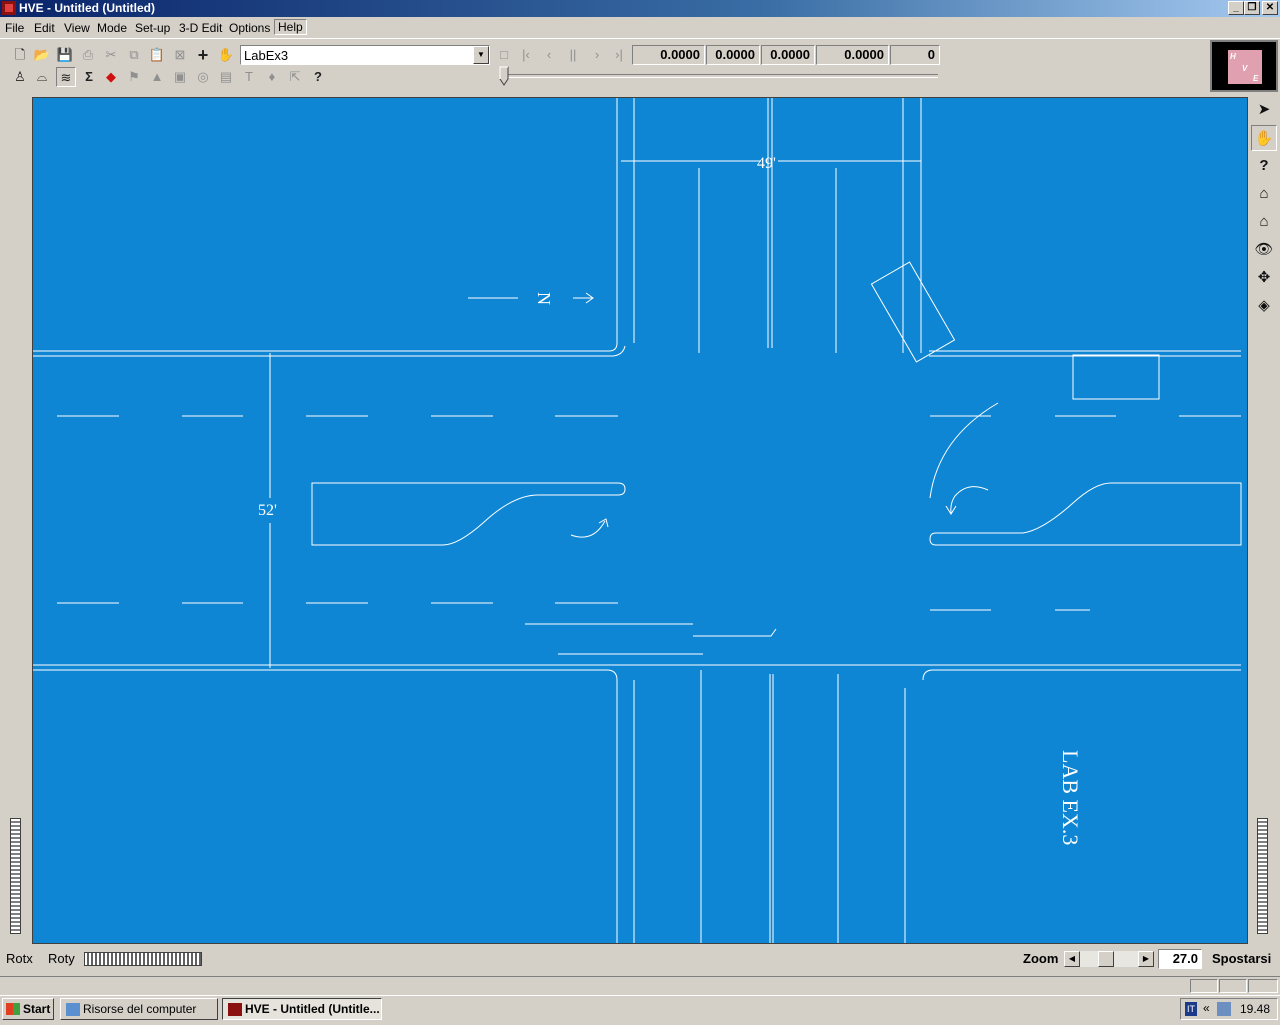 The height and width of the screenshot is (1025, 1280). I want to click on computer-icon, so click(73, 1009).